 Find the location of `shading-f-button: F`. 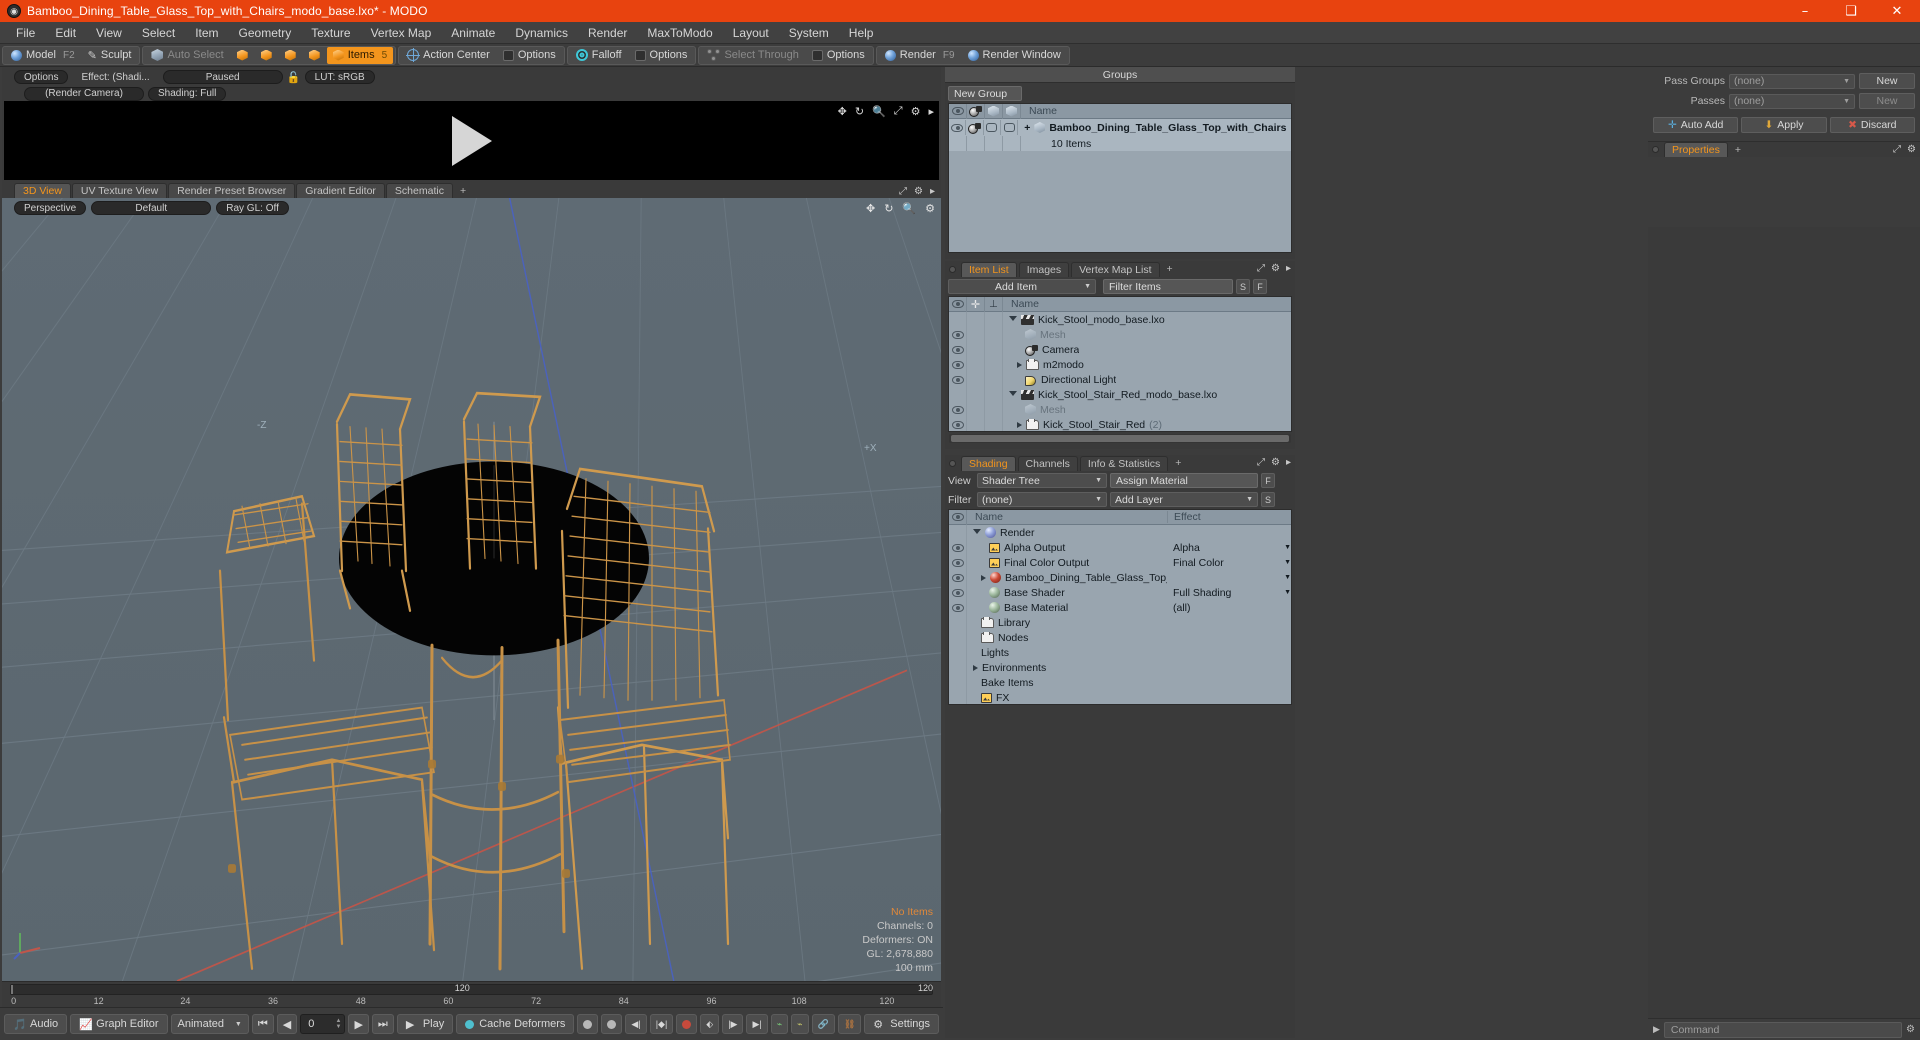

shading-f-button: F is located at coordinates (1268, 480).